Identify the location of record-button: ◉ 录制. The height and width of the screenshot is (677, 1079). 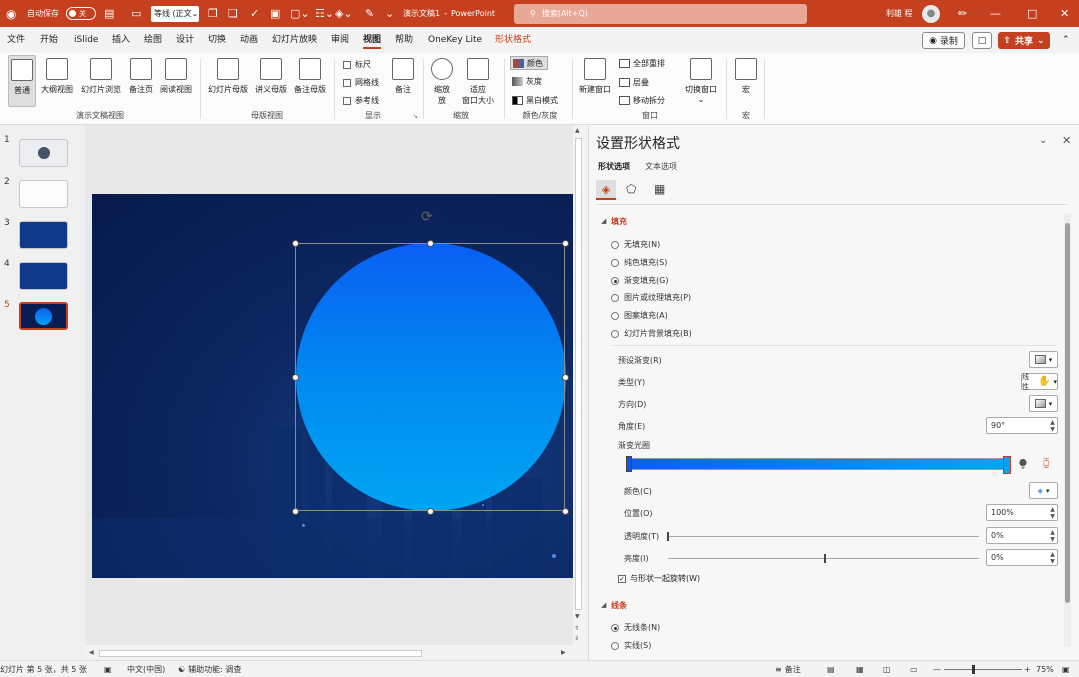
(943, 40).